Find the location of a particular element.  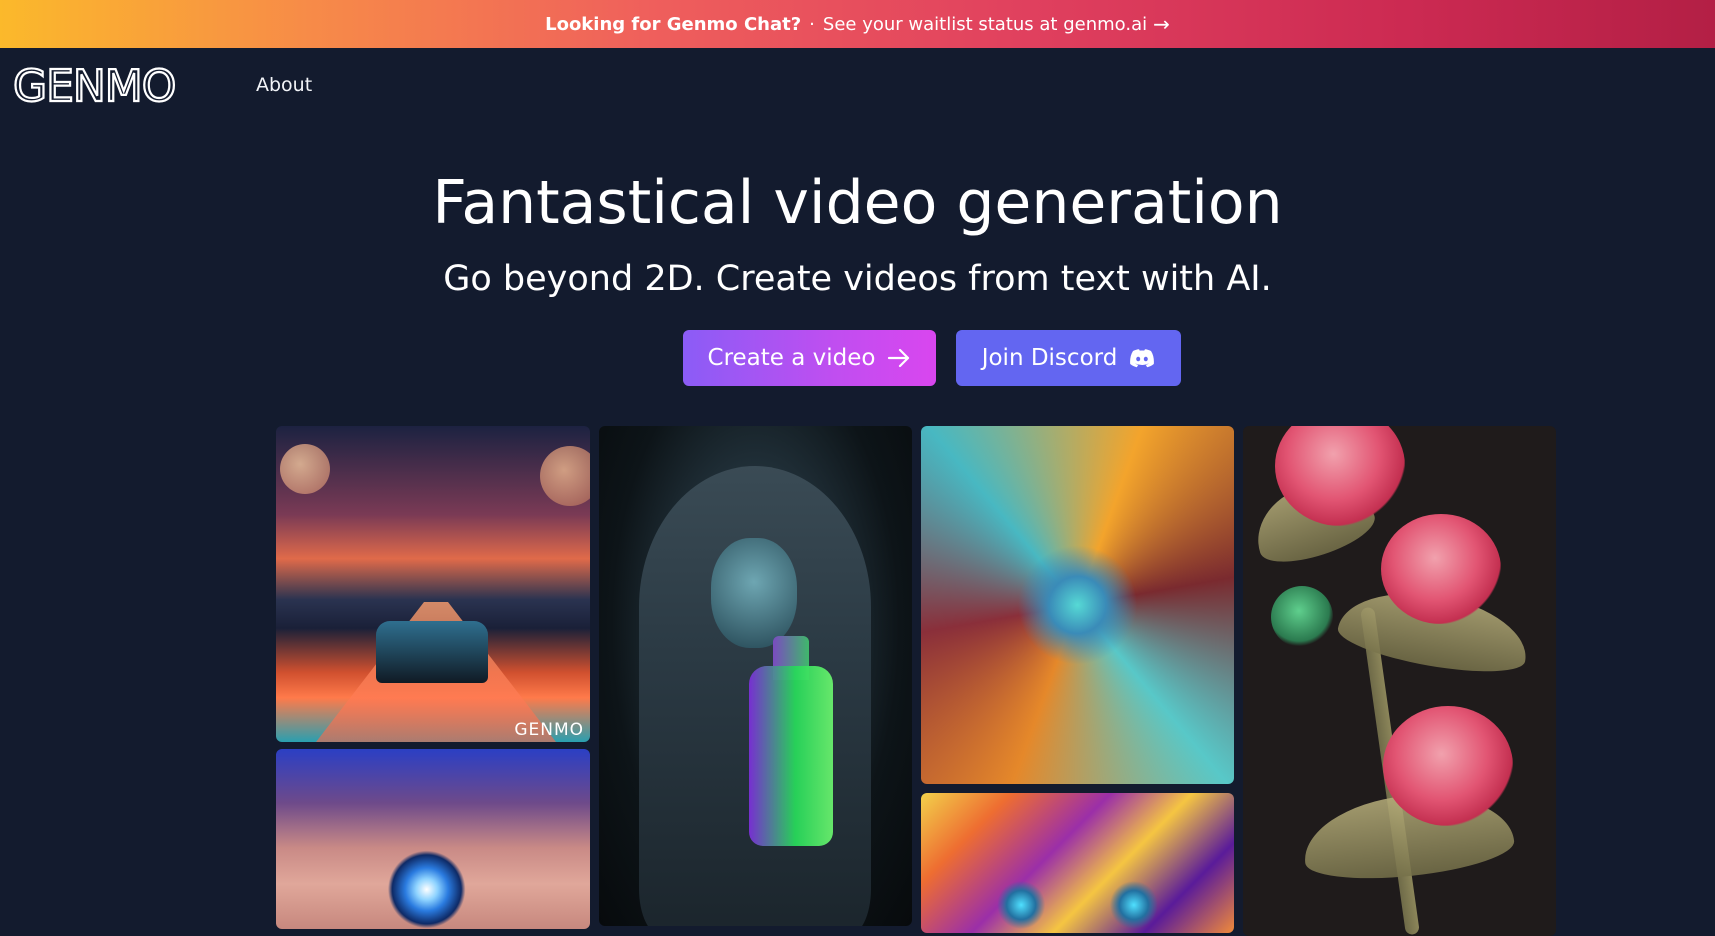

discord-icon is located at coordinates (1142, 358).